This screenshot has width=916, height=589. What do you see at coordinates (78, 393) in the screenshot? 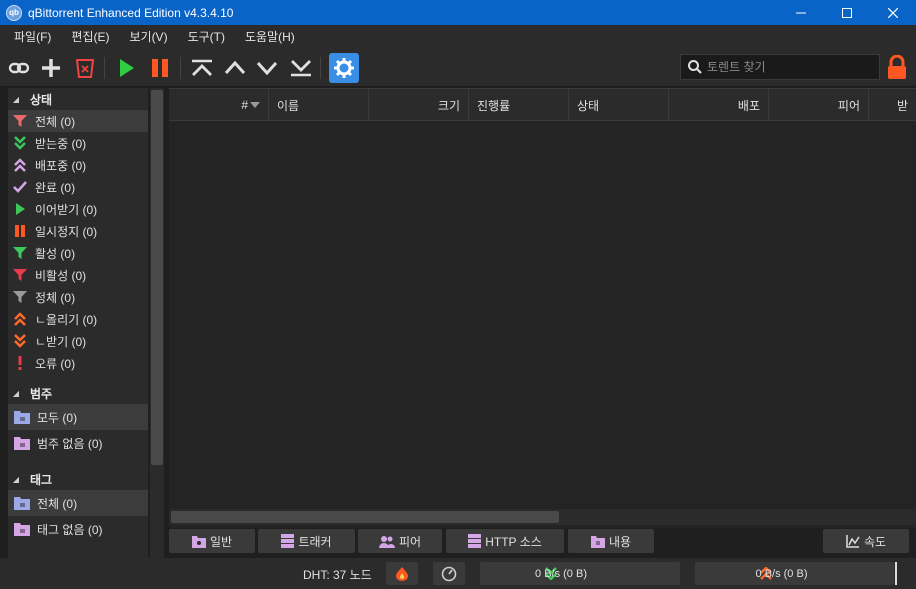
I see `category-group-header: ◢ 범주` at bounding box center [78, 393].